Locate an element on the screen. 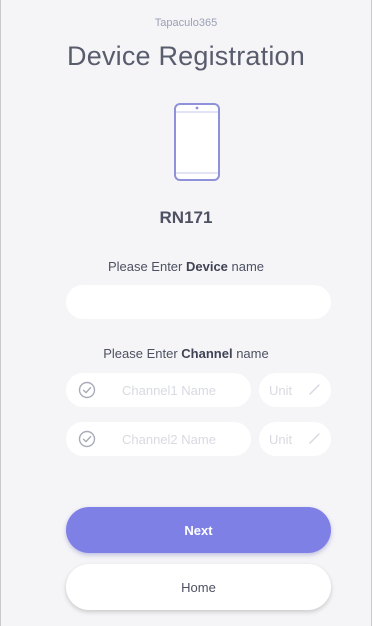 Image resolution: width=378 pixels, height=626 pixels. app-name: Tapaculo365 is located at coordinates (186, 23).